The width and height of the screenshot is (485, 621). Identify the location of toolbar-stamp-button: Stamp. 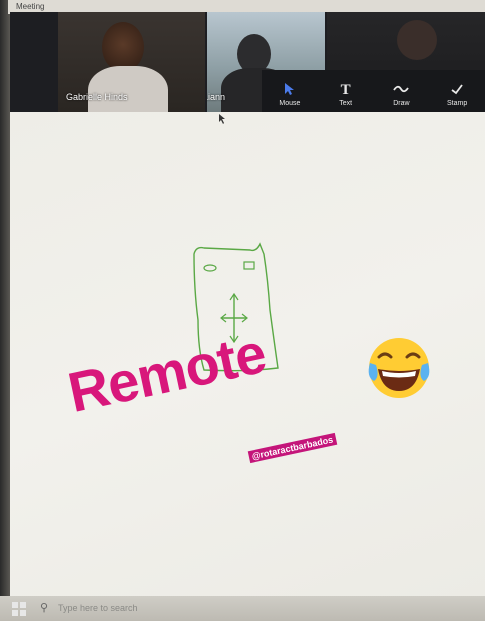
(457, 94).